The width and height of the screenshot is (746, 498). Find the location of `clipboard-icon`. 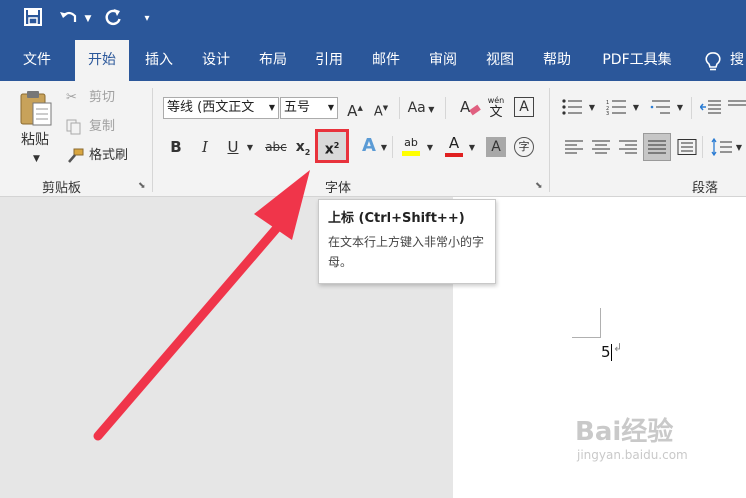

clipboard-icon is located at coordinates (36, 110).